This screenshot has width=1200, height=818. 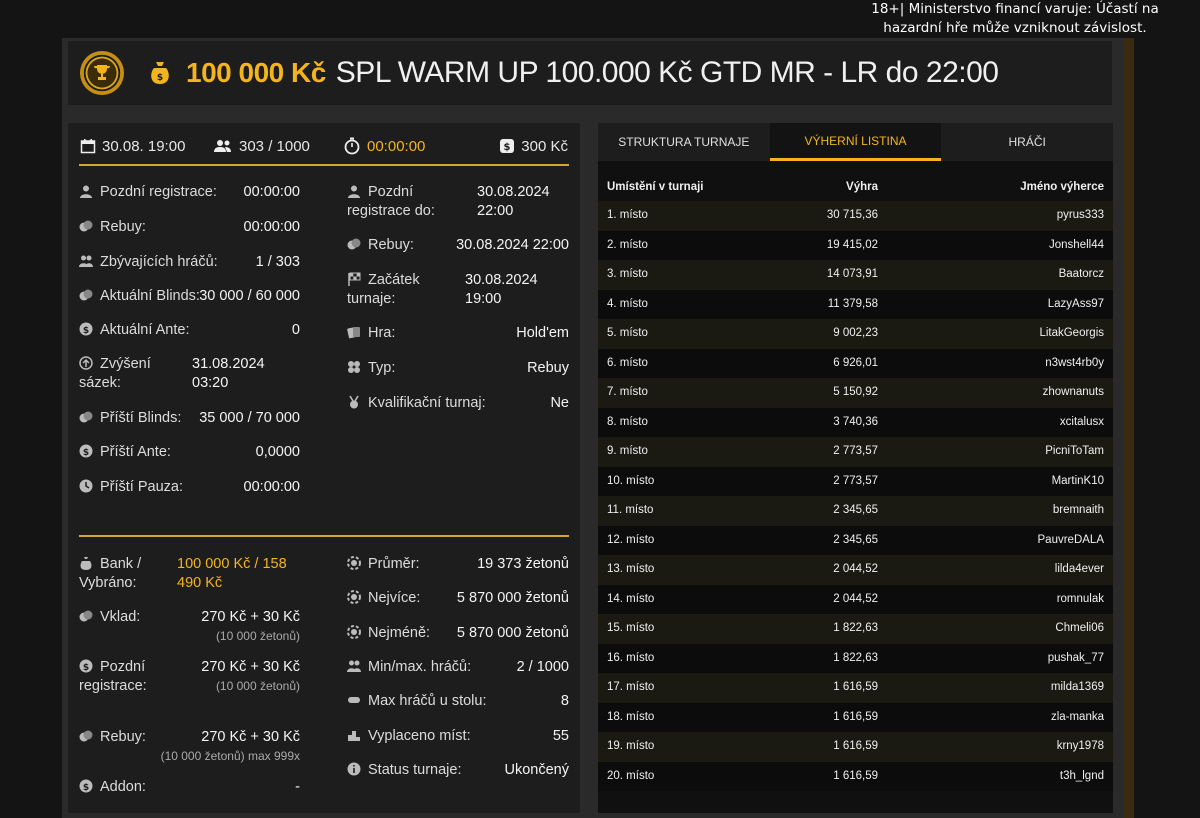 I want to click on prize-cell: 6 926,01, so click(x=855, y=362).